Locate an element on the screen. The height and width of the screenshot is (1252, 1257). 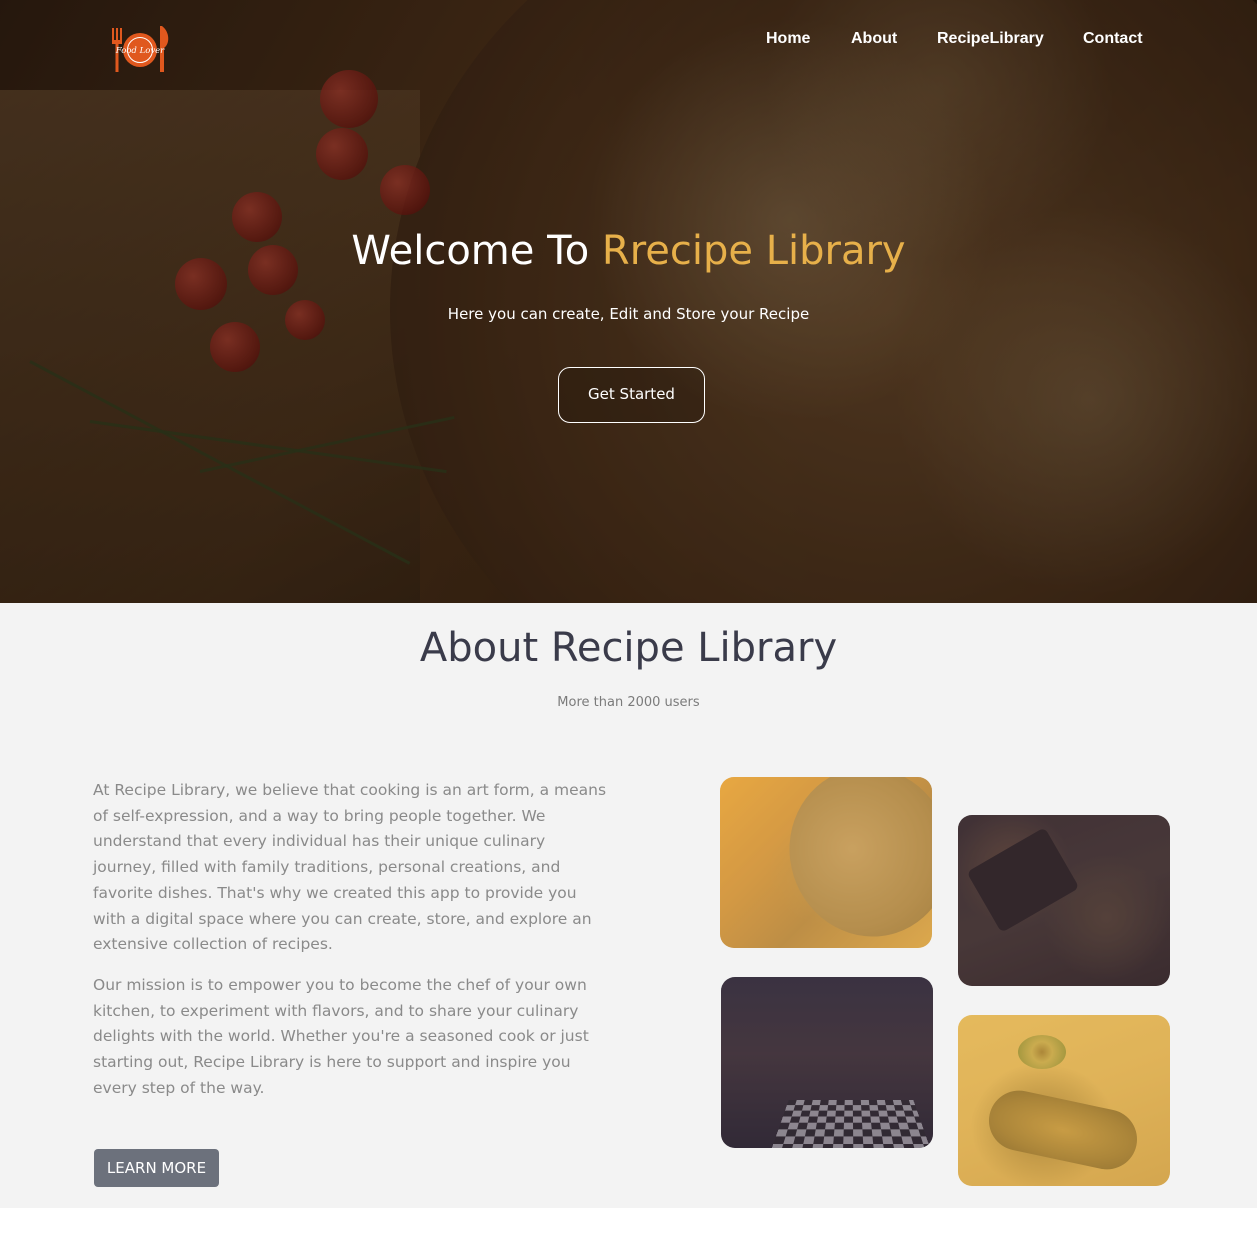
about-subtitle: More than 2000 users is located at coordinates (628, 702).